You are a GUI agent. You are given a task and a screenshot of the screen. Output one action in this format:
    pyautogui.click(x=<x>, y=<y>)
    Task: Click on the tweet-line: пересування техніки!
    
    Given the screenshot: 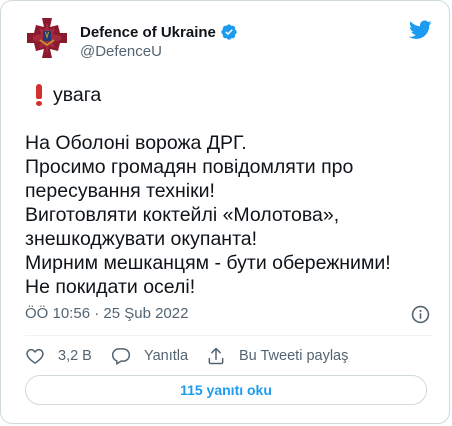 What is the action you would take?
    pyautogui.click(x=120, y=191)
    